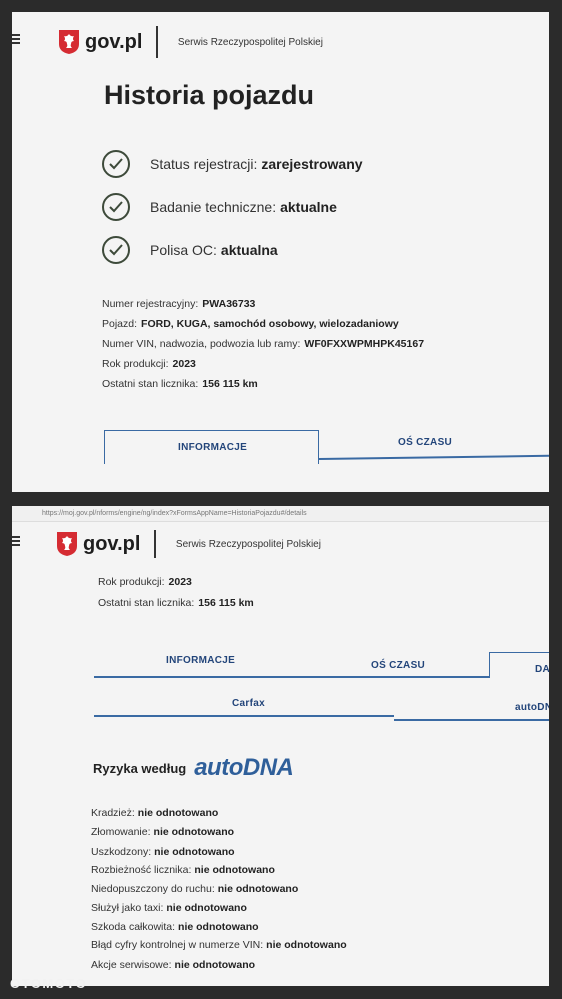 The width and height of the screenshot is (562, 999). I want to click on risk-item: Rozbieżność licznika: nie odnotowano, so click(183, 870).